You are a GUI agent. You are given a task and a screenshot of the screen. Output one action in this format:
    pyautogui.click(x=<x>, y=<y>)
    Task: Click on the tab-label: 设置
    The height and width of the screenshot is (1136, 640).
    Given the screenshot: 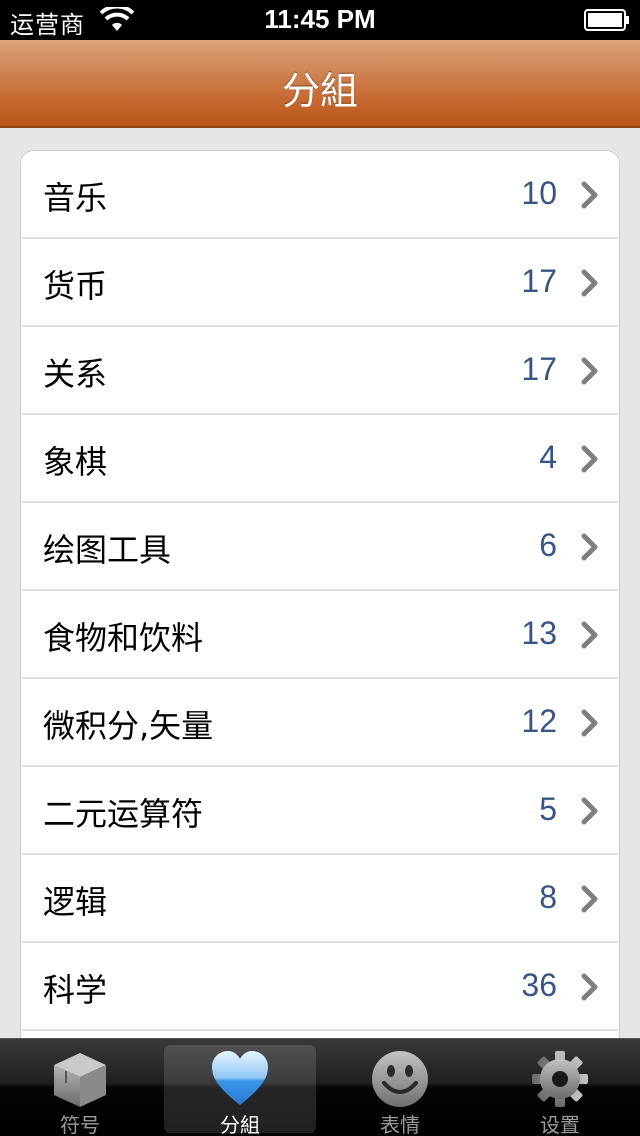 What is the action you would take?
    pyautogui.click(x=560, y=1124)
    